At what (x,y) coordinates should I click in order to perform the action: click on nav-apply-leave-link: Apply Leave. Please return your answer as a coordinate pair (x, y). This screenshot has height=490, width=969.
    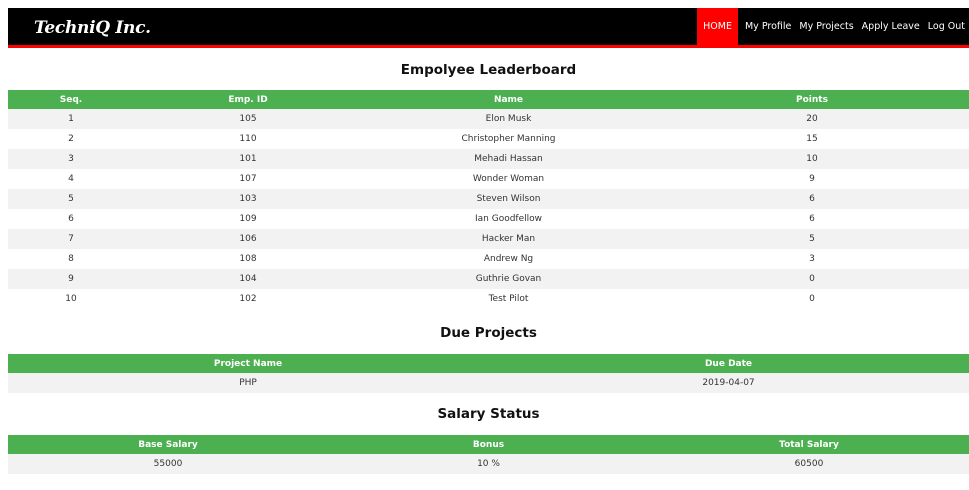
    Looking at the image, I should click on (891, 26).